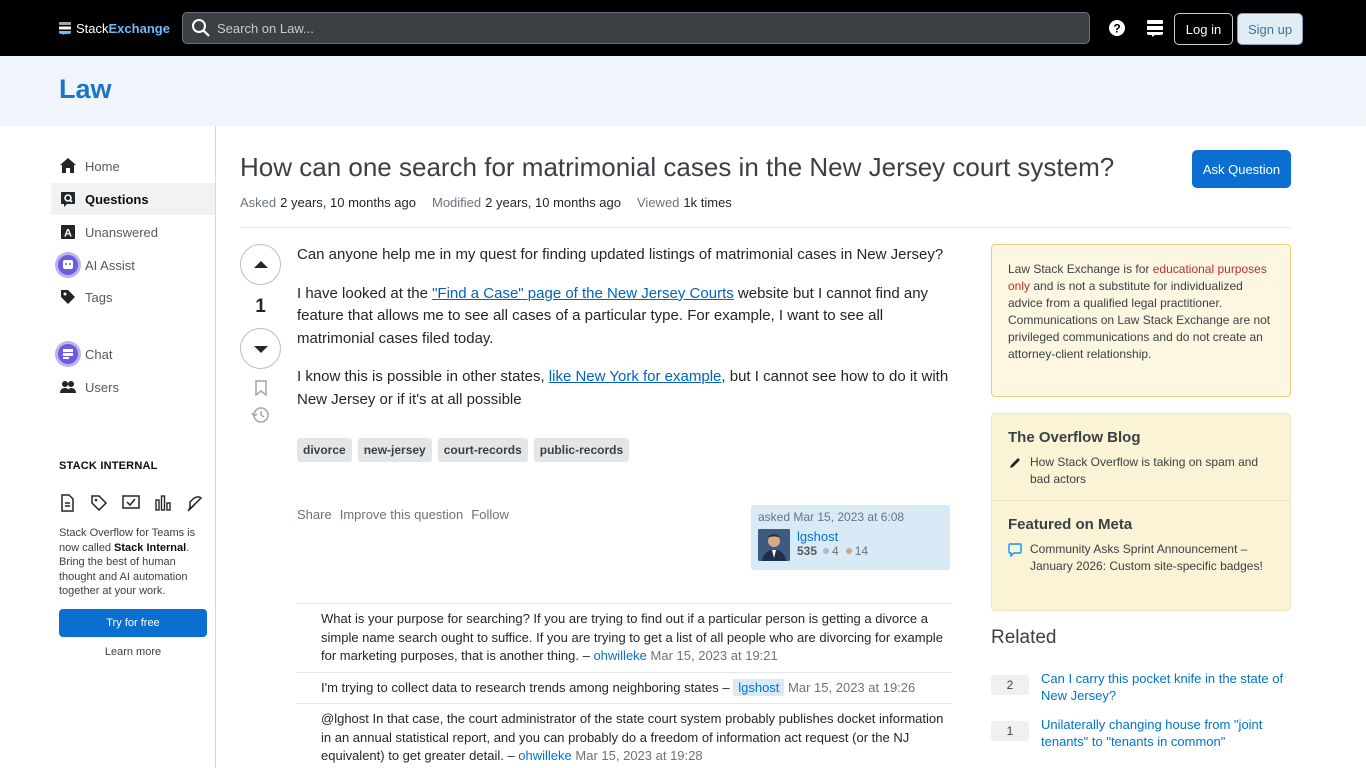  Describe the element at coordinates (707, 202) in the screenshot. I see `view-count: 1k times` at that location.